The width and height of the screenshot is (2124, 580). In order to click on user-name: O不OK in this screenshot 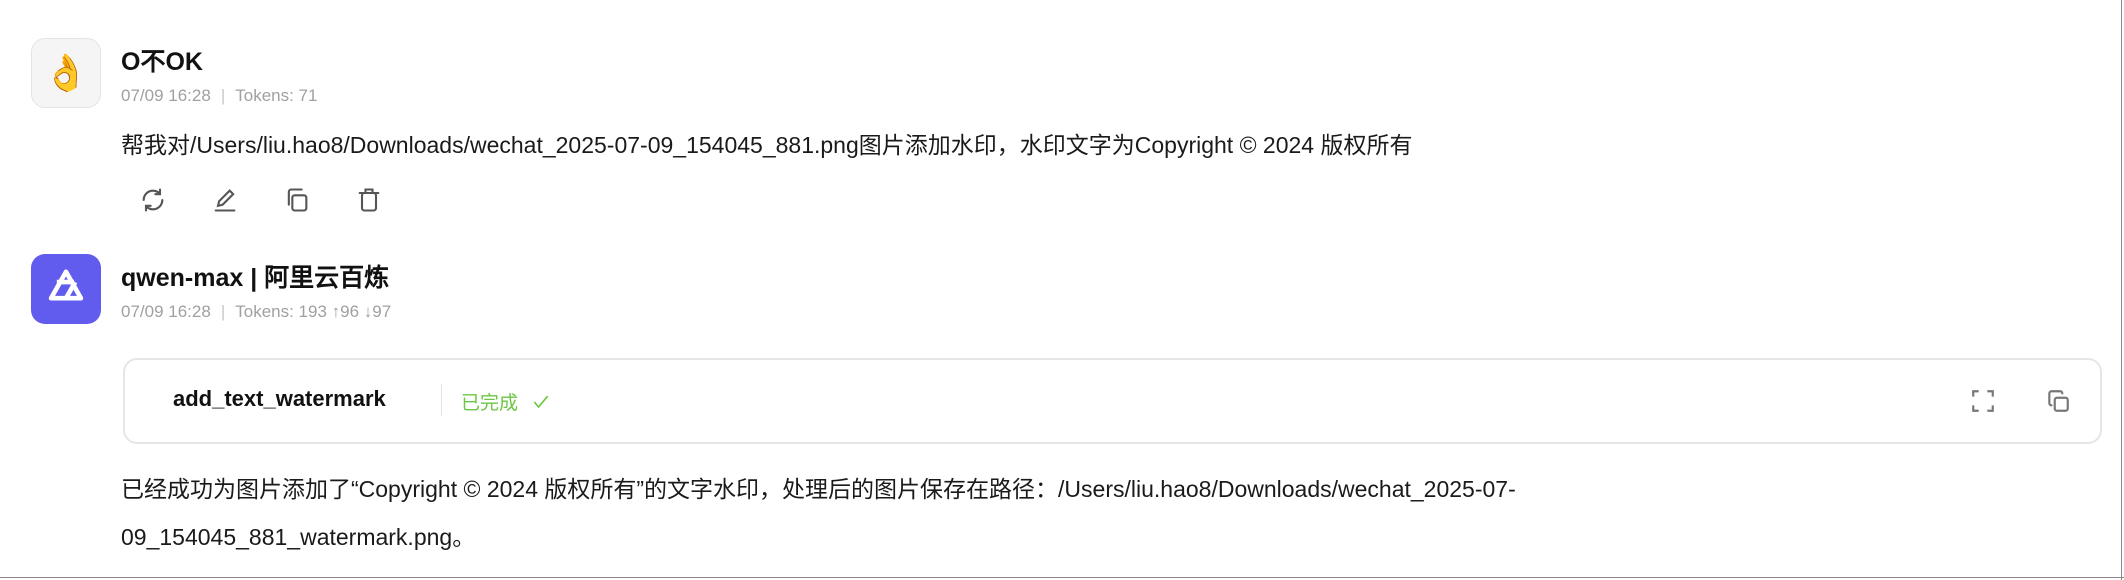, I will do `click(162, 62)`.